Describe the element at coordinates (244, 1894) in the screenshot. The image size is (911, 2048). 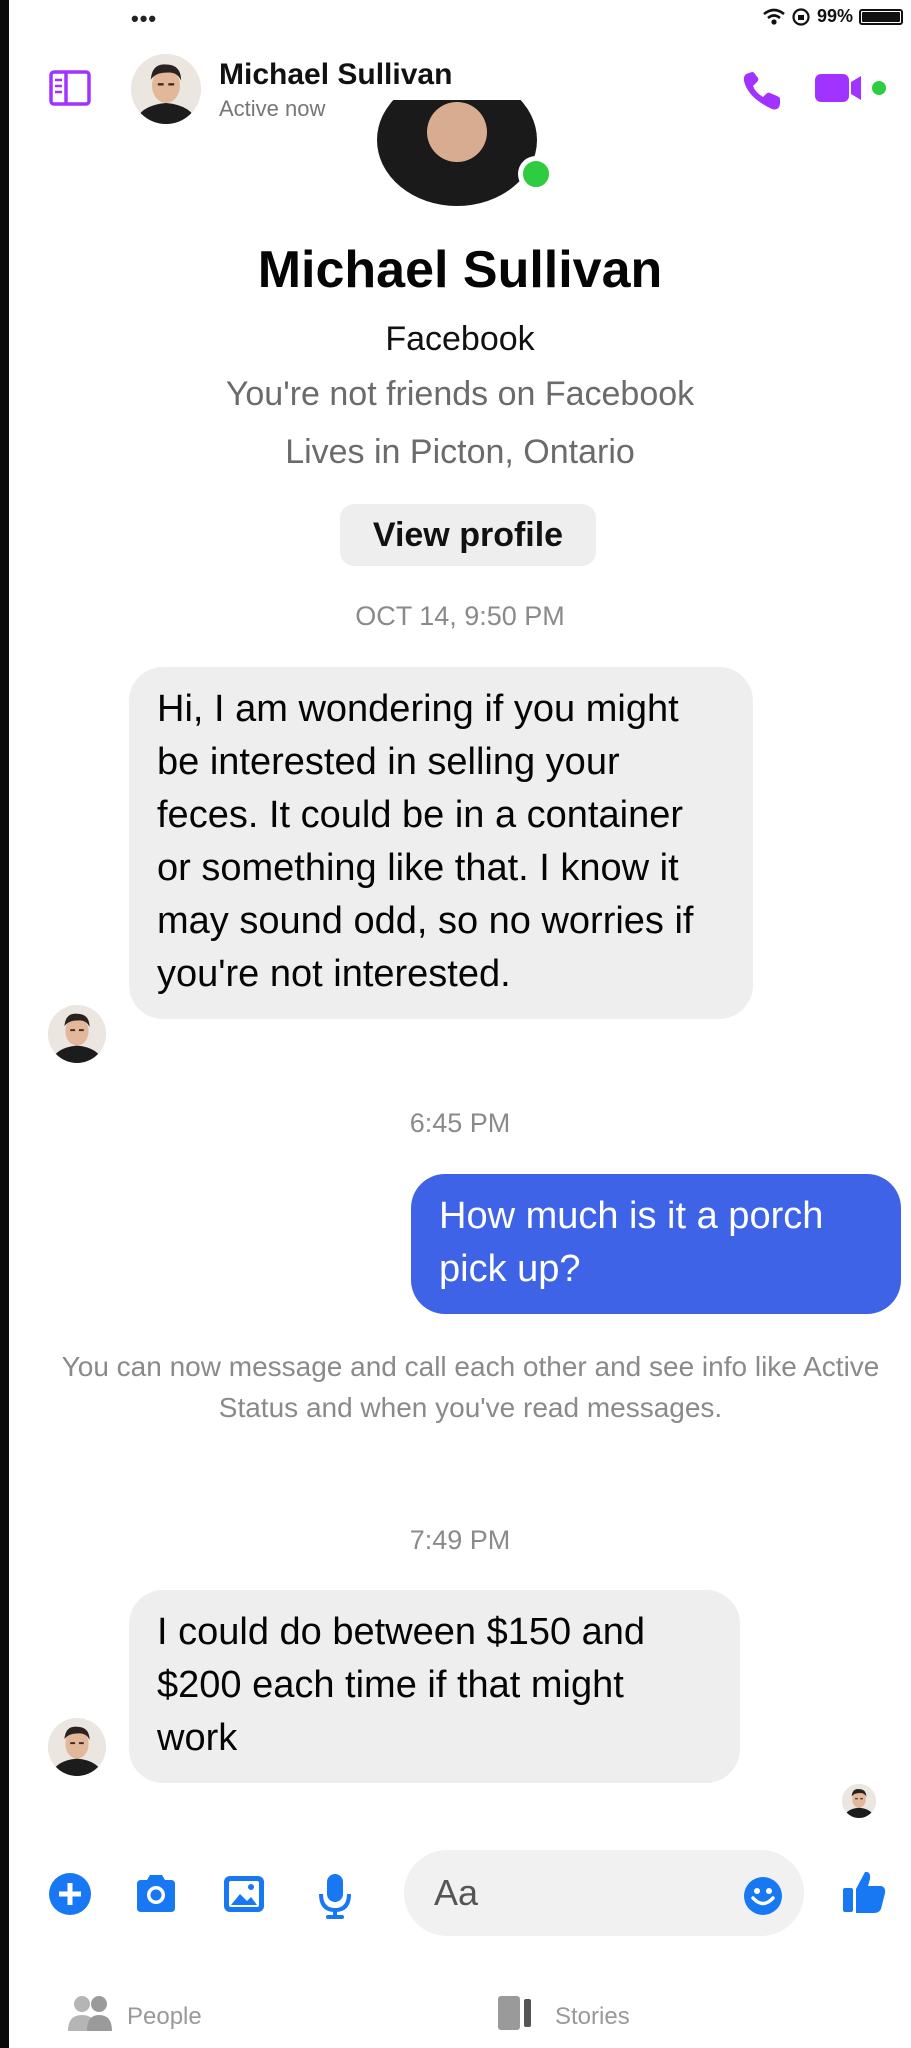
I see `image-icon` at that location.